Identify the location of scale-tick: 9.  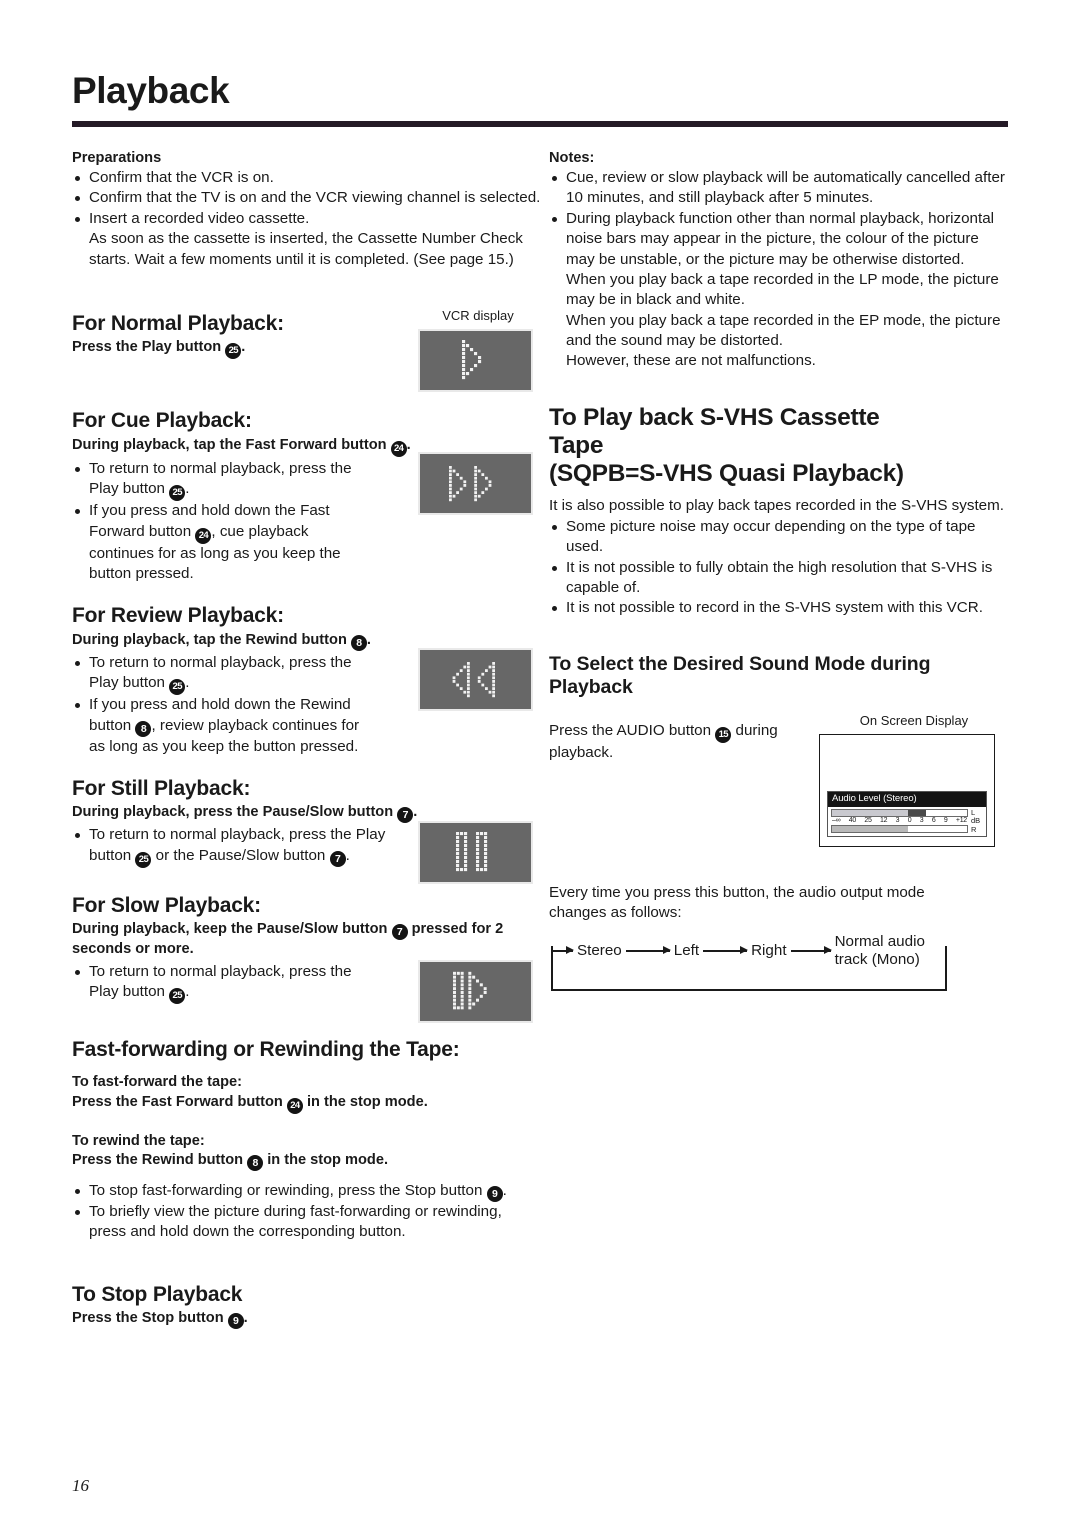
(945, 820).